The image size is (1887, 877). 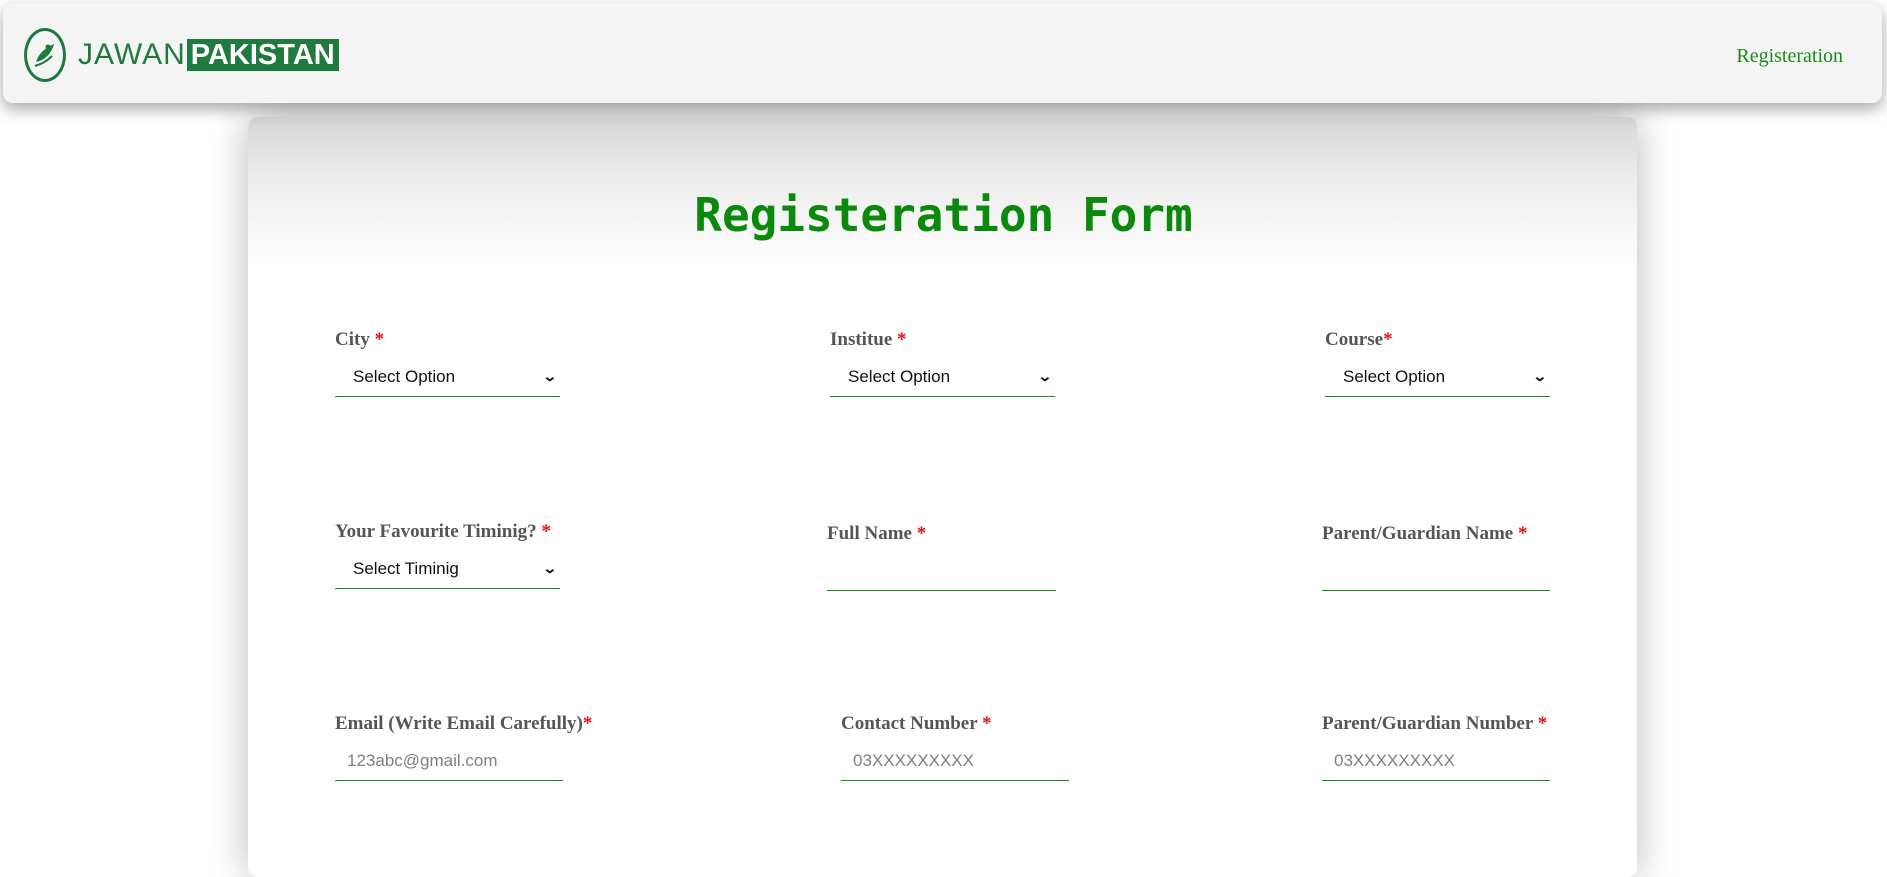 I want to click on timing-select: Select Timinig ⌄, so click(x=447, y=569).